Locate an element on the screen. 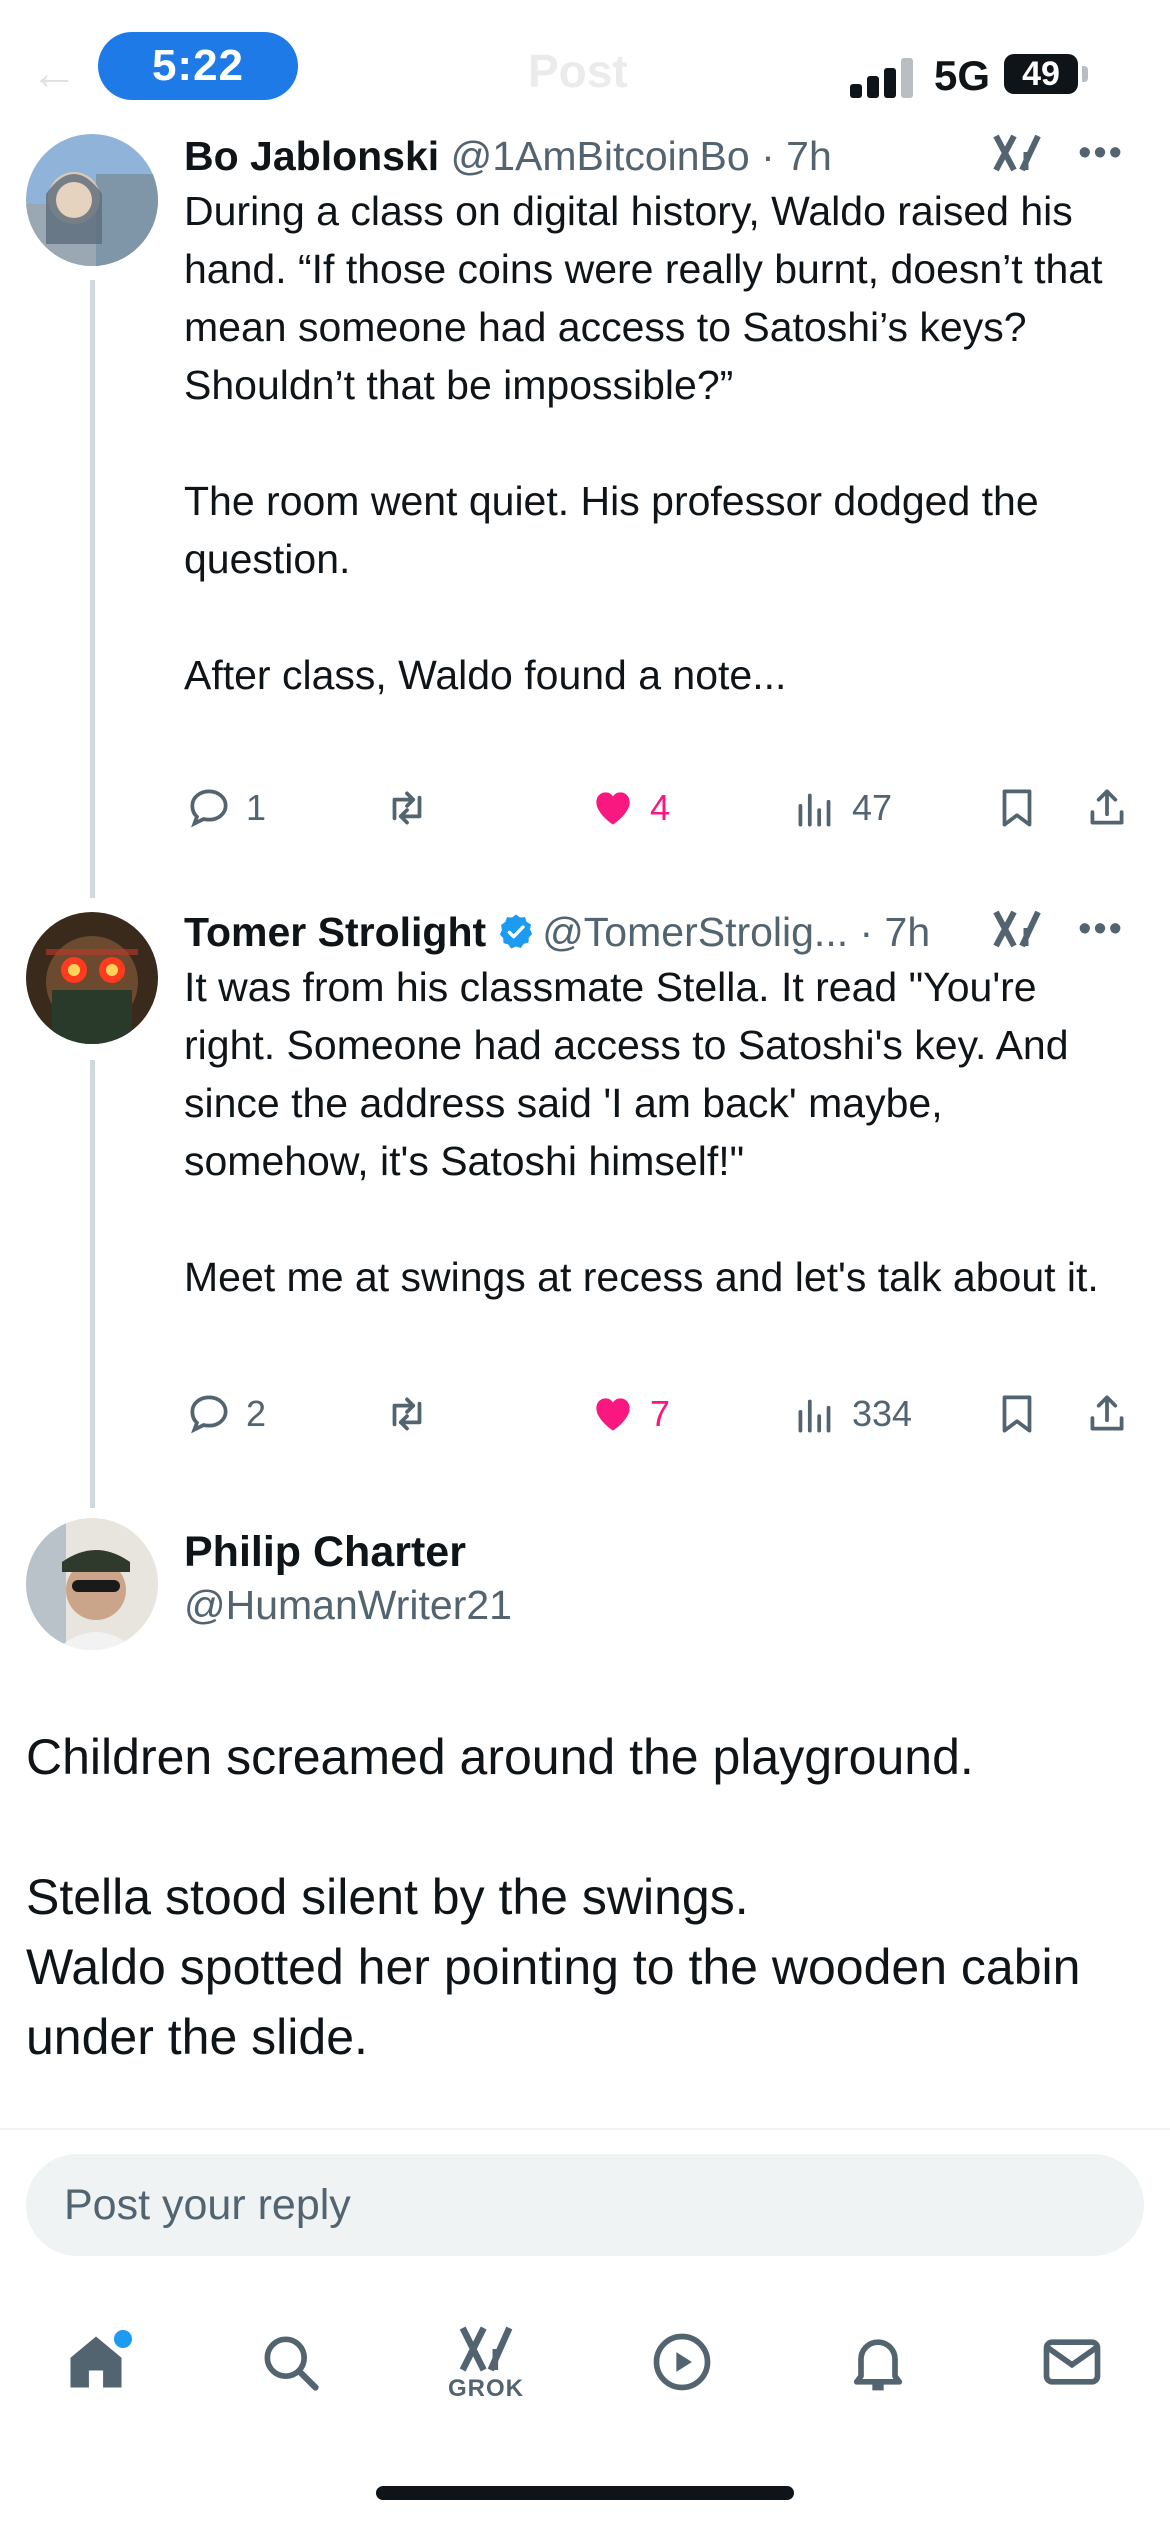  like-button: 4 is located at coordinates (629, 808).